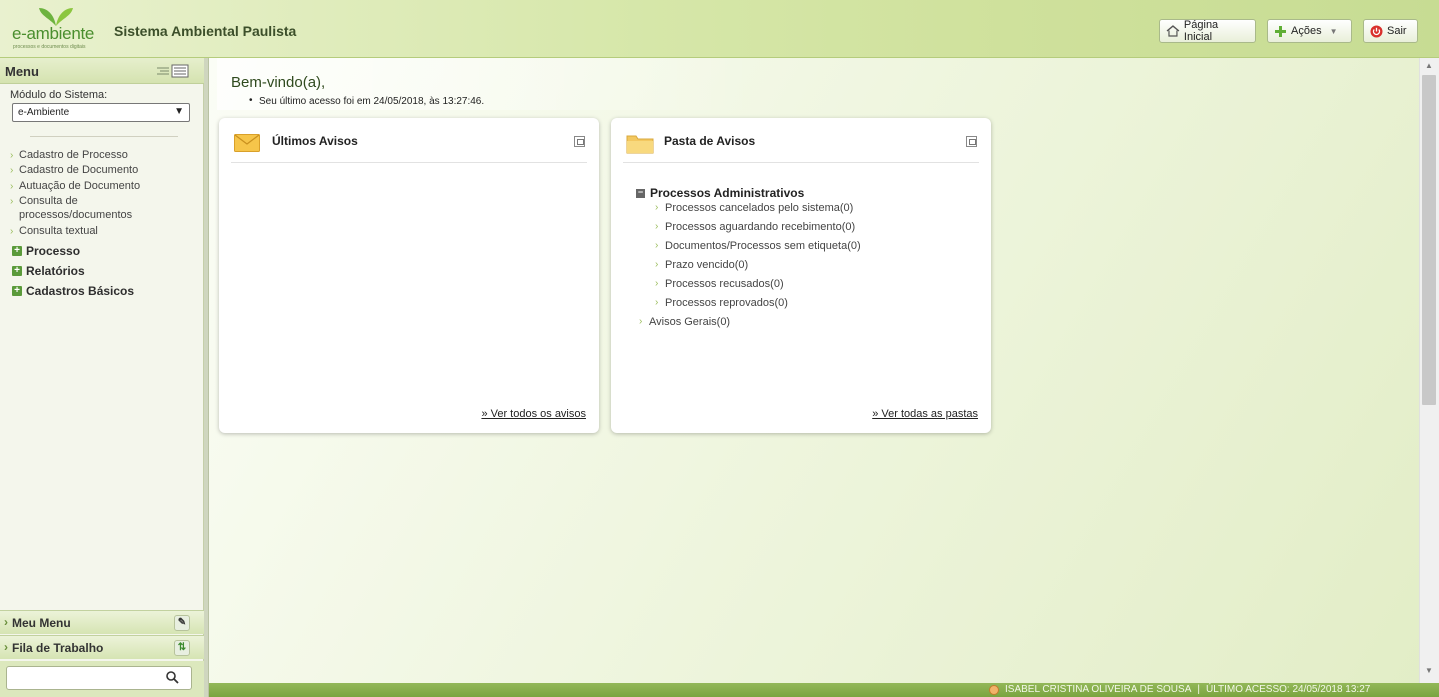 The width and height of the screenshot is (1439, 697). What do you see at coordinates (727, 193) in the screenshot?
I see `tree-group-label: Processos Administrativos` at bounding box center [727, 193].